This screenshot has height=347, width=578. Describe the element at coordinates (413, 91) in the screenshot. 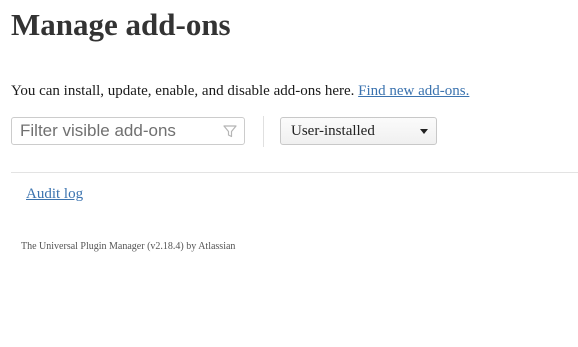

I see `find-new-addons-link: Find new add-ons.` at that location.